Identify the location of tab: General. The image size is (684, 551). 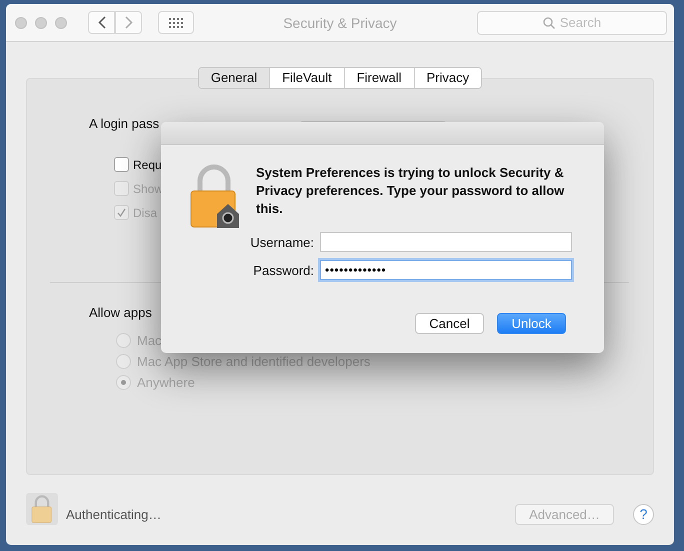
(234, 78).